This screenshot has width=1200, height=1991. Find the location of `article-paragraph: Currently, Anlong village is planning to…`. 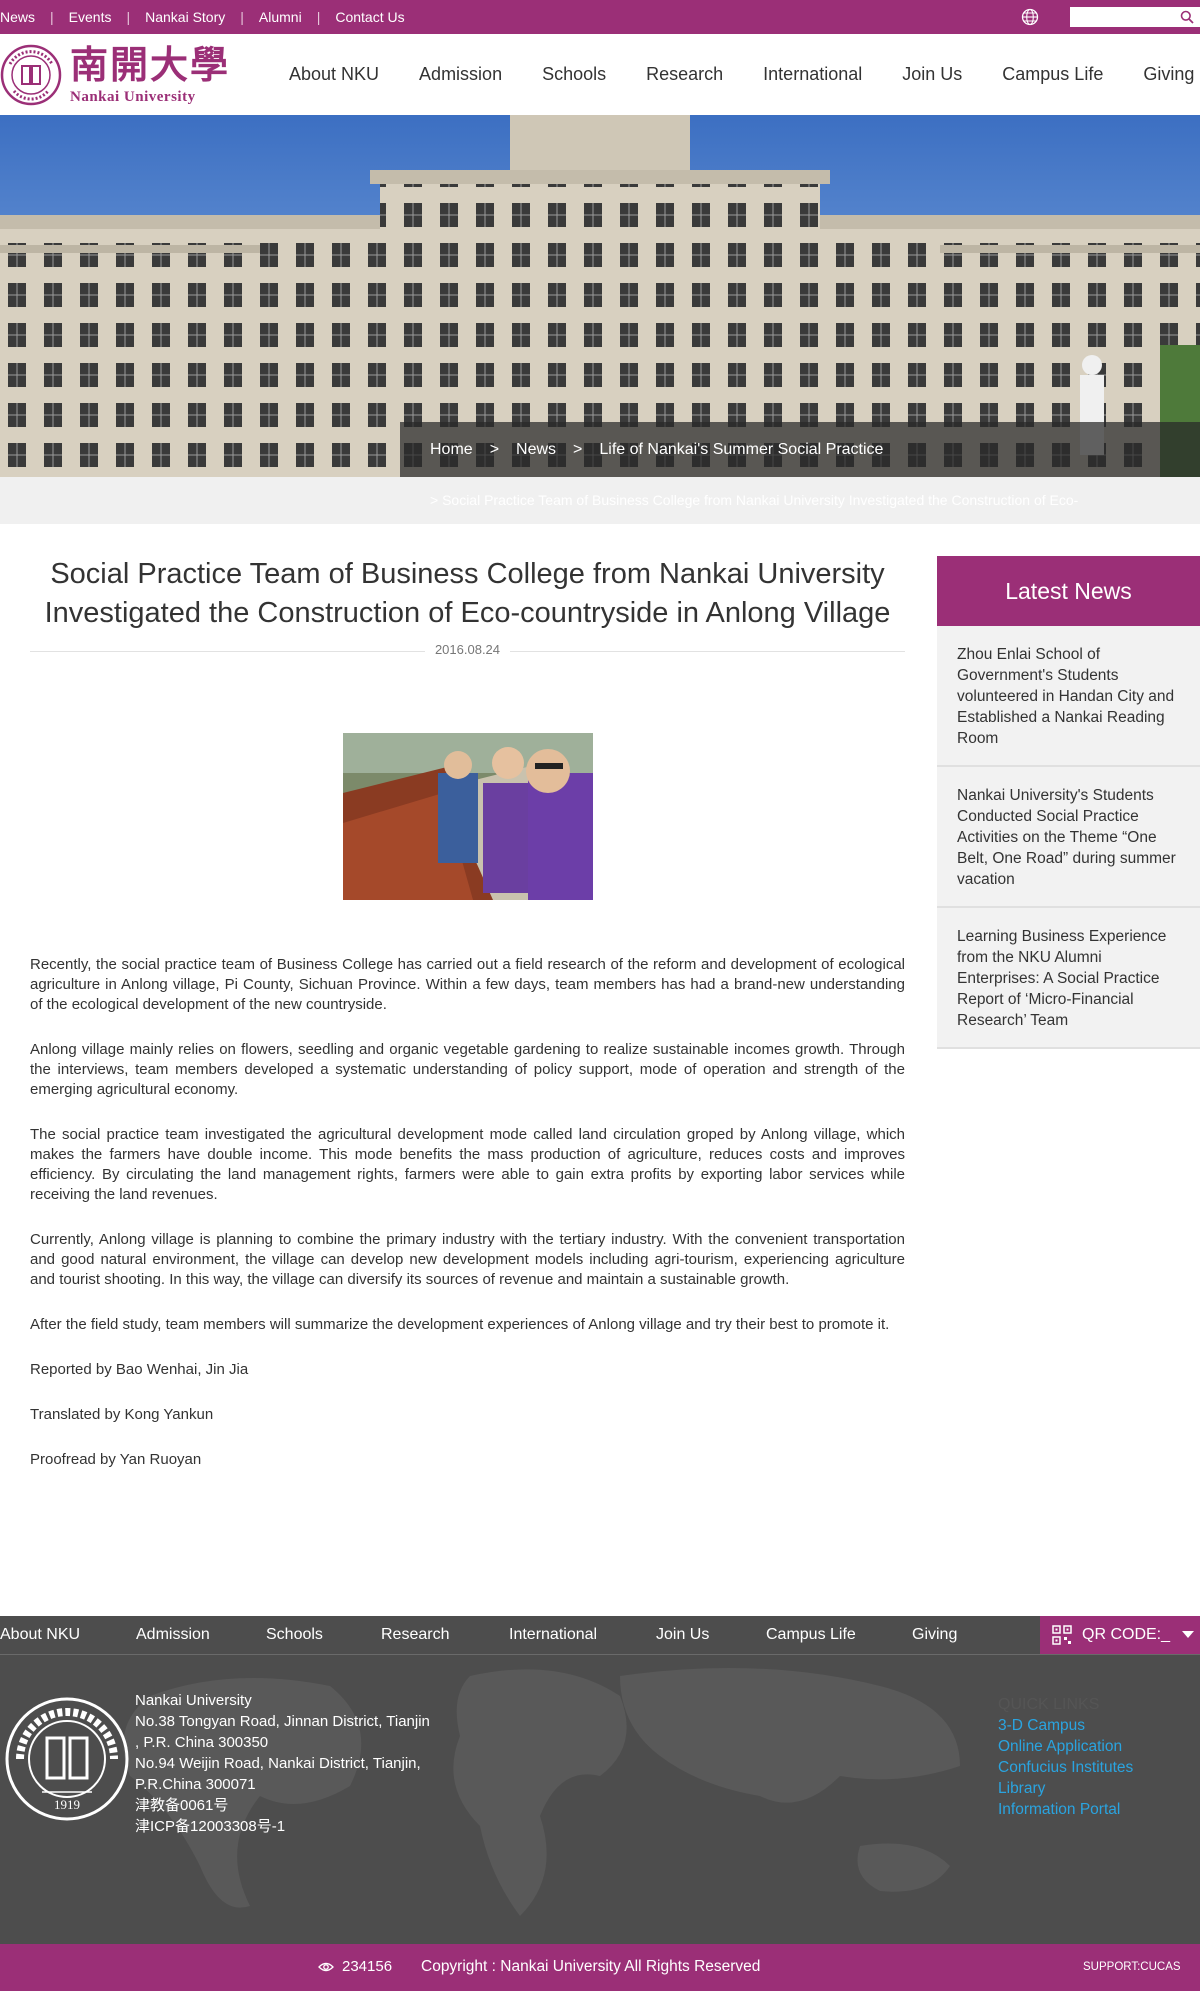

article-paragraph: Currently, Anlong village is planning to… is located at coordinates (467, 1259).